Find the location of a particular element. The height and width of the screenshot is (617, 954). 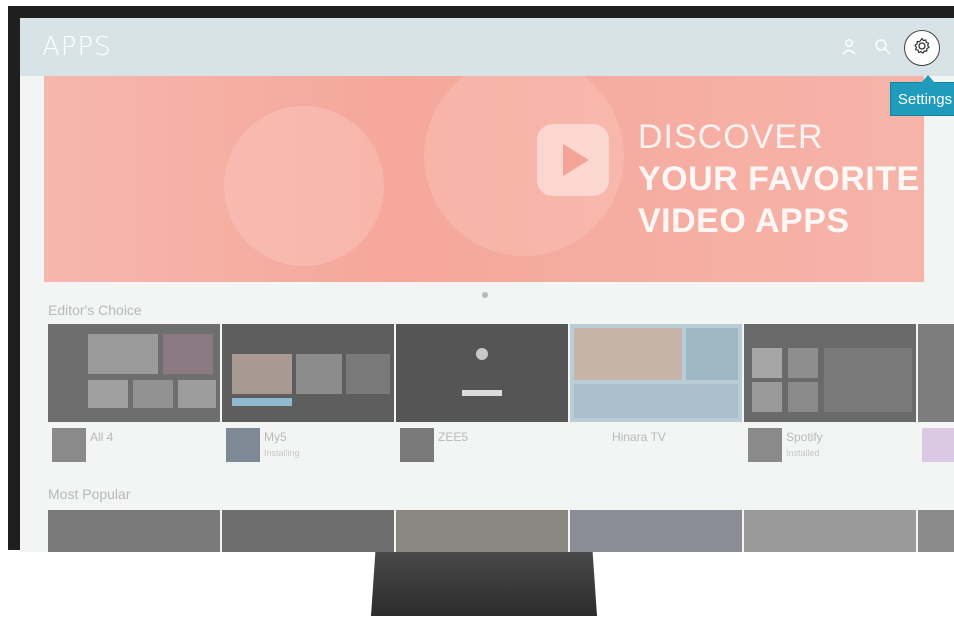

page-title: APPS is located at coordinates (77, 47).